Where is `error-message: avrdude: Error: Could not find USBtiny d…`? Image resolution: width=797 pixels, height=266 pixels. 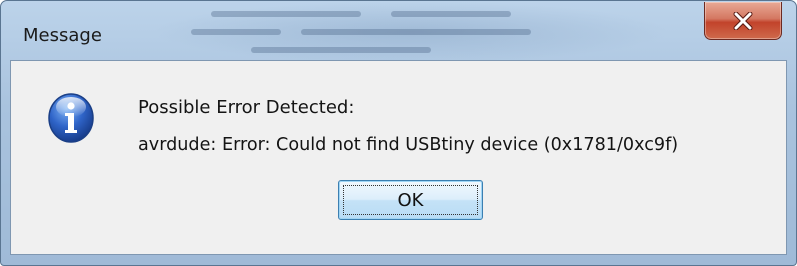 error-message: avrdude: Error: Could not find USBtiny d… is located at coordinates (408, 145).